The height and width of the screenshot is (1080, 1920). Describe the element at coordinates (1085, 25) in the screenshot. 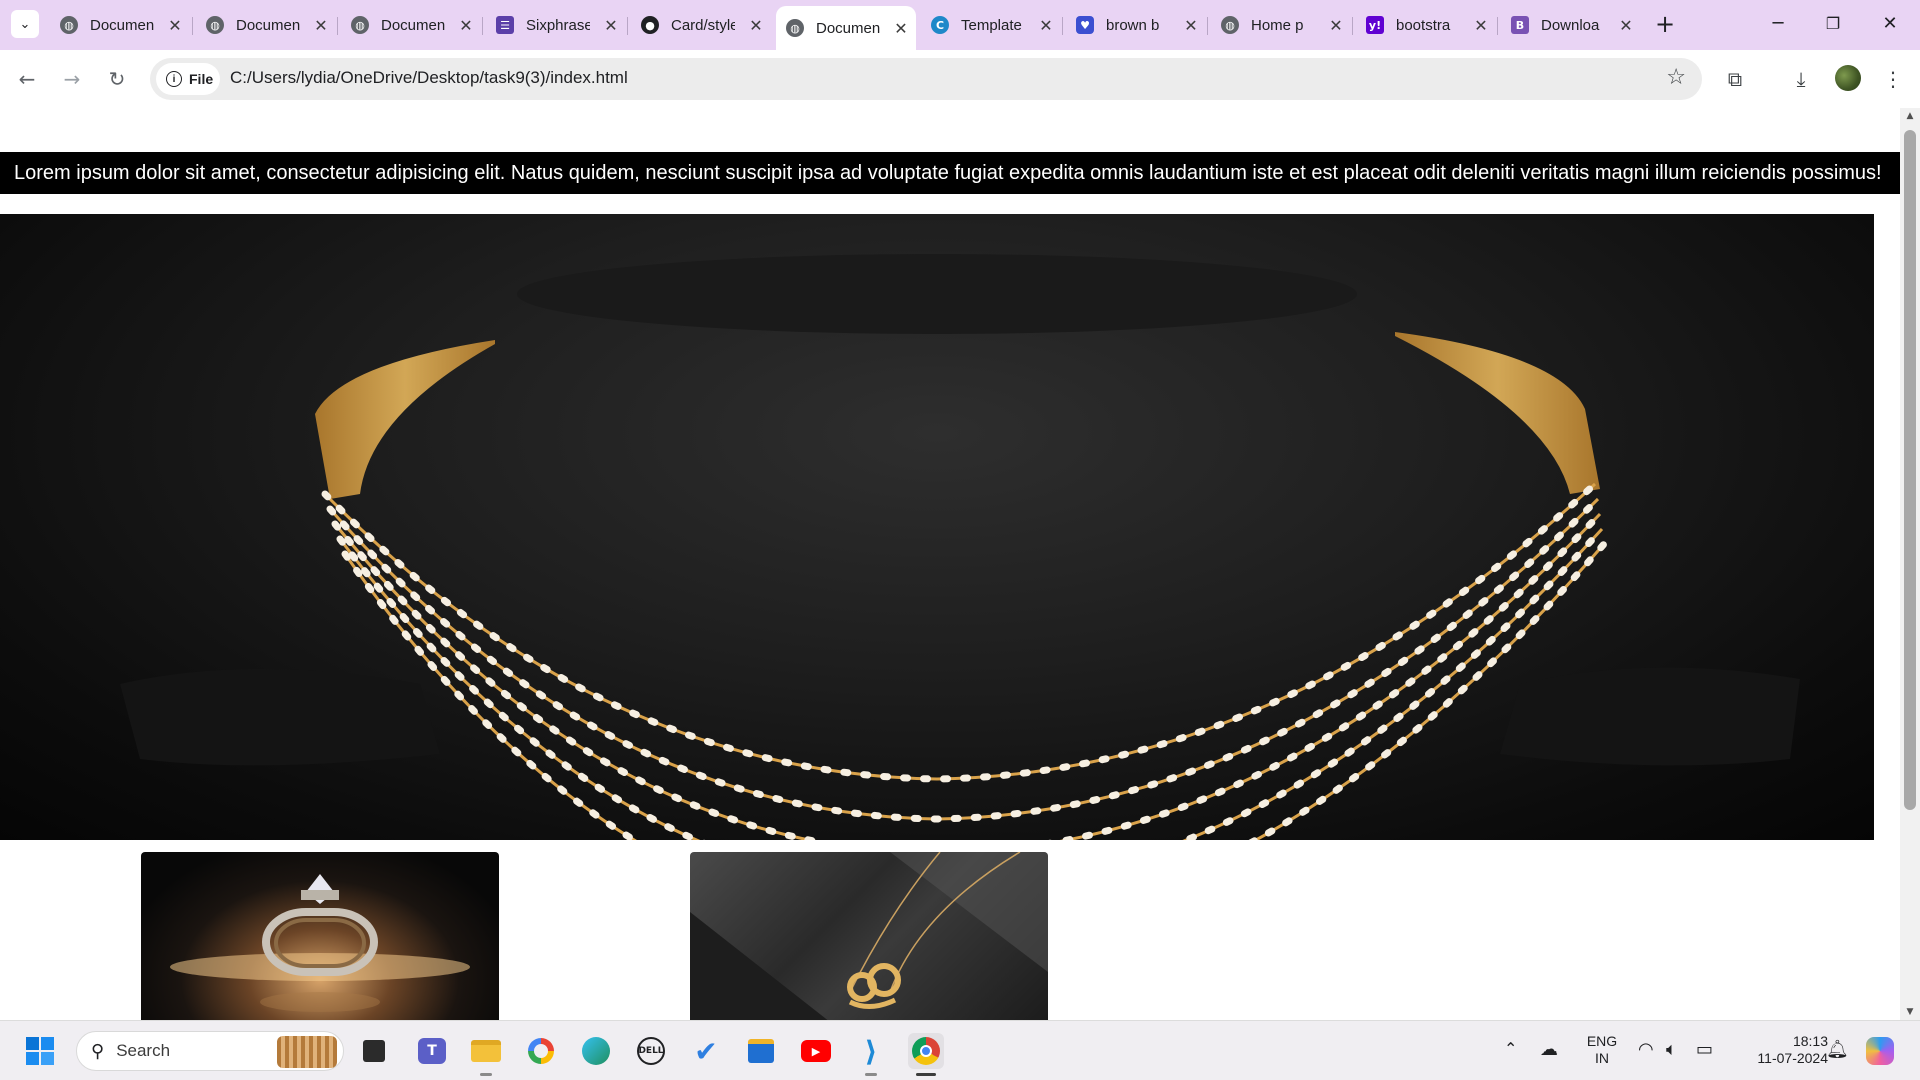

I see `heart-shield-icon: ♥` at that location.